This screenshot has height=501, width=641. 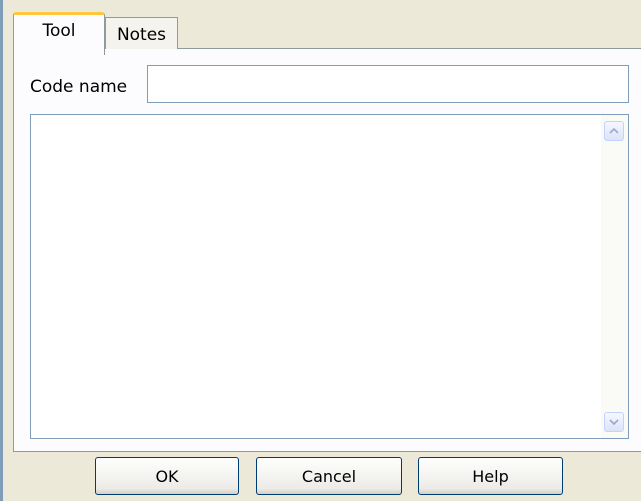 I want to click on scroll-up-button, so click(x=614, y=131).